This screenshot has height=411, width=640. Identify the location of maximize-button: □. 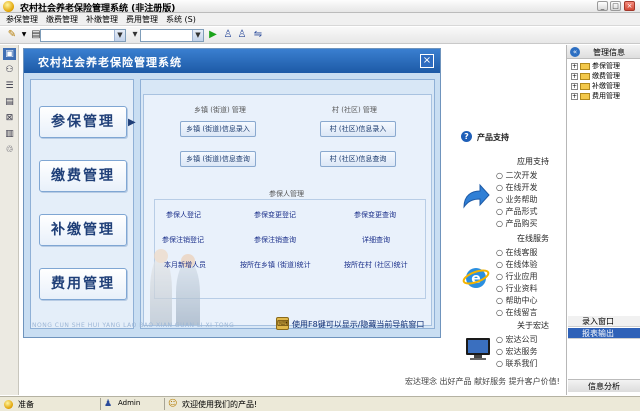
(615, 6).